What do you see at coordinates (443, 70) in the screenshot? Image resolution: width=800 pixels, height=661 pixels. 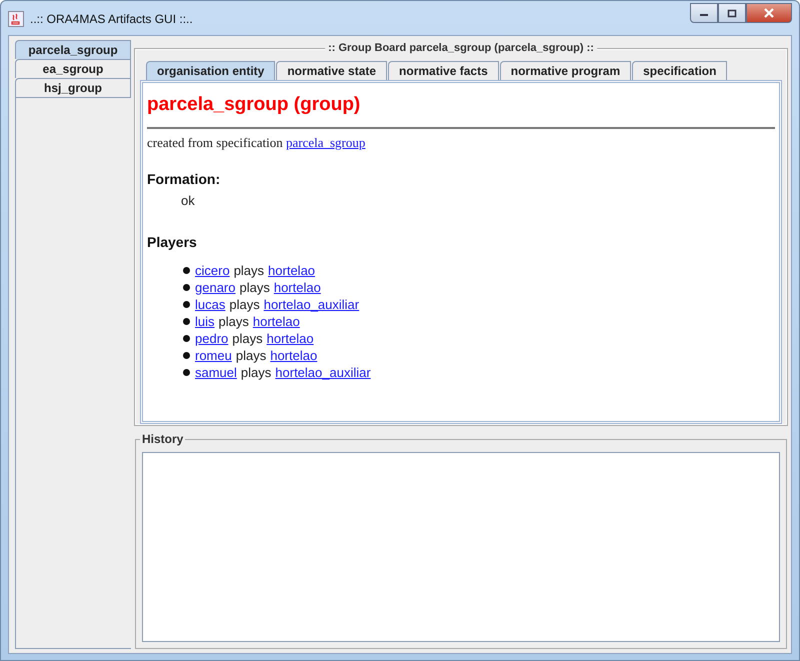 I see `tab: normative facts` at bounding box center [443, 70].